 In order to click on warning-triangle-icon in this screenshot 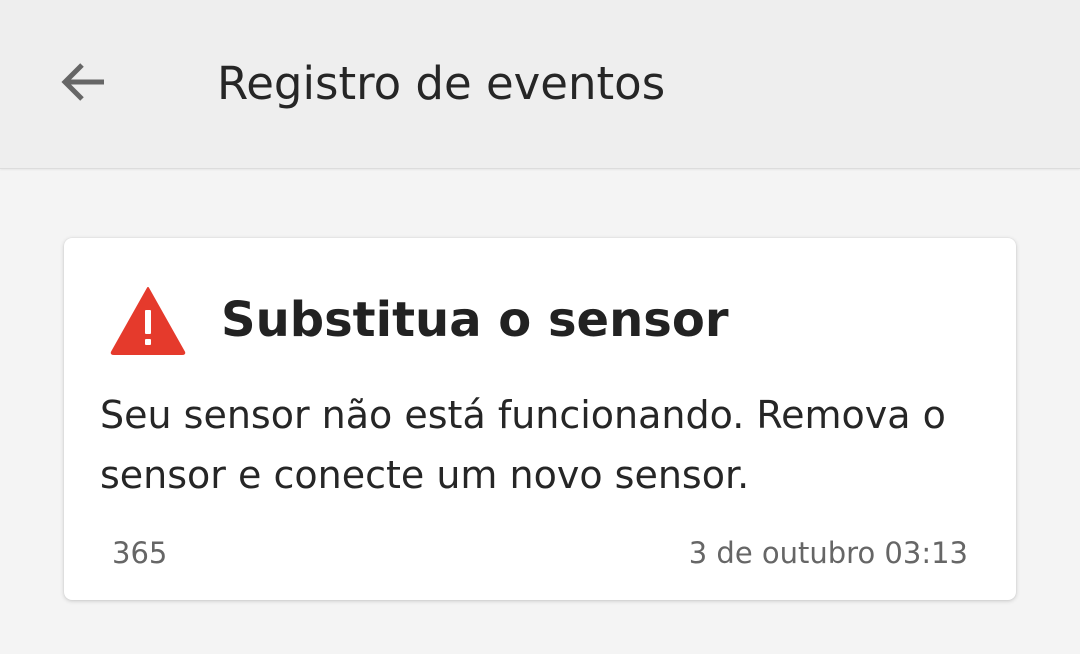, I will do `click(148, 321)`.